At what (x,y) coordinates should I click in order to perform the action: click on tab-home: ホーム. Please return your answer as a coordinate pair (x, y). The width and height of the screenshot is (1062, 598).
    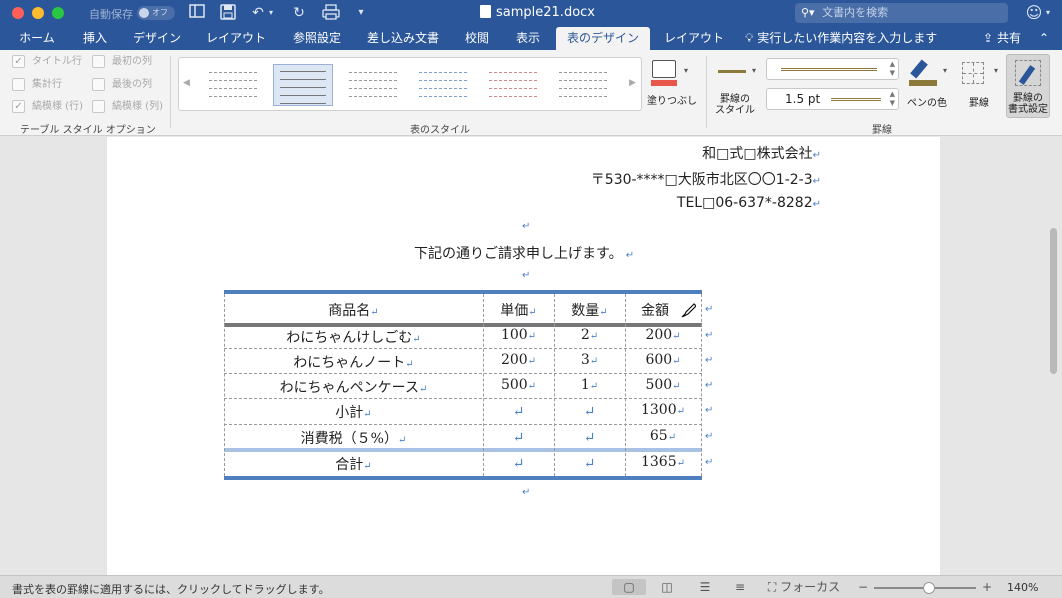
    Looking at the image, I should click on (37, 38).